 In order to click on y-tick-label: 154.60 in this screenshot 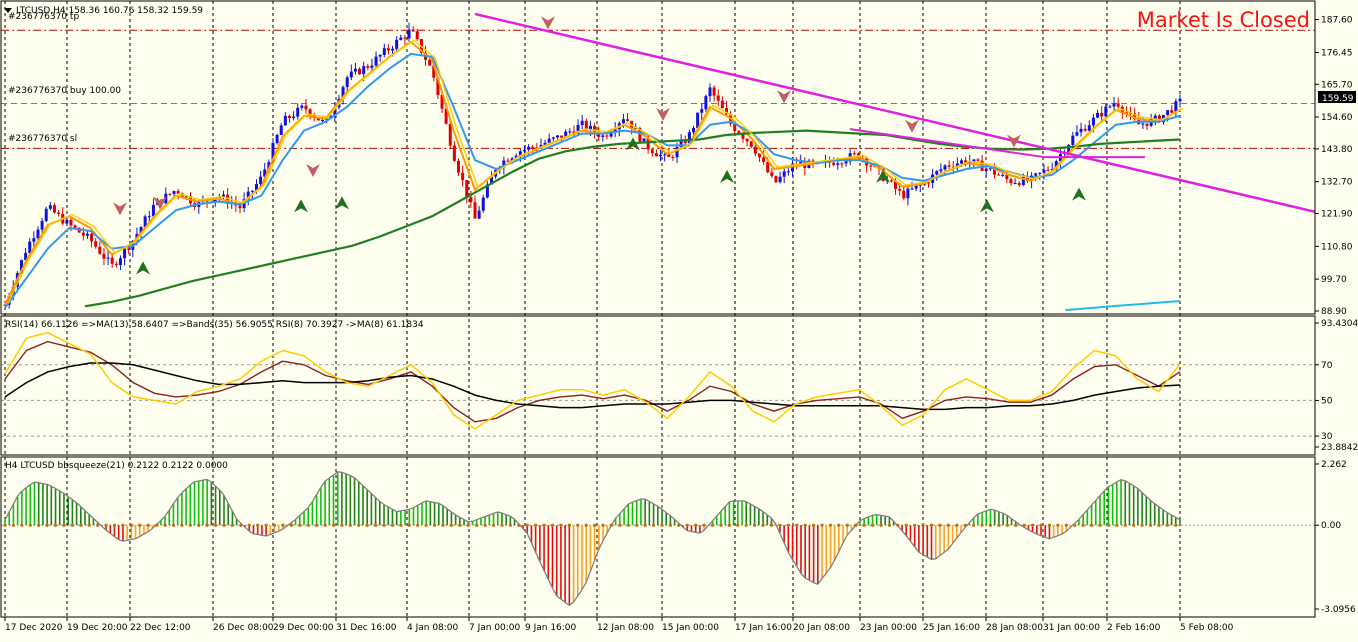, I will do `click(1337, 118)`.